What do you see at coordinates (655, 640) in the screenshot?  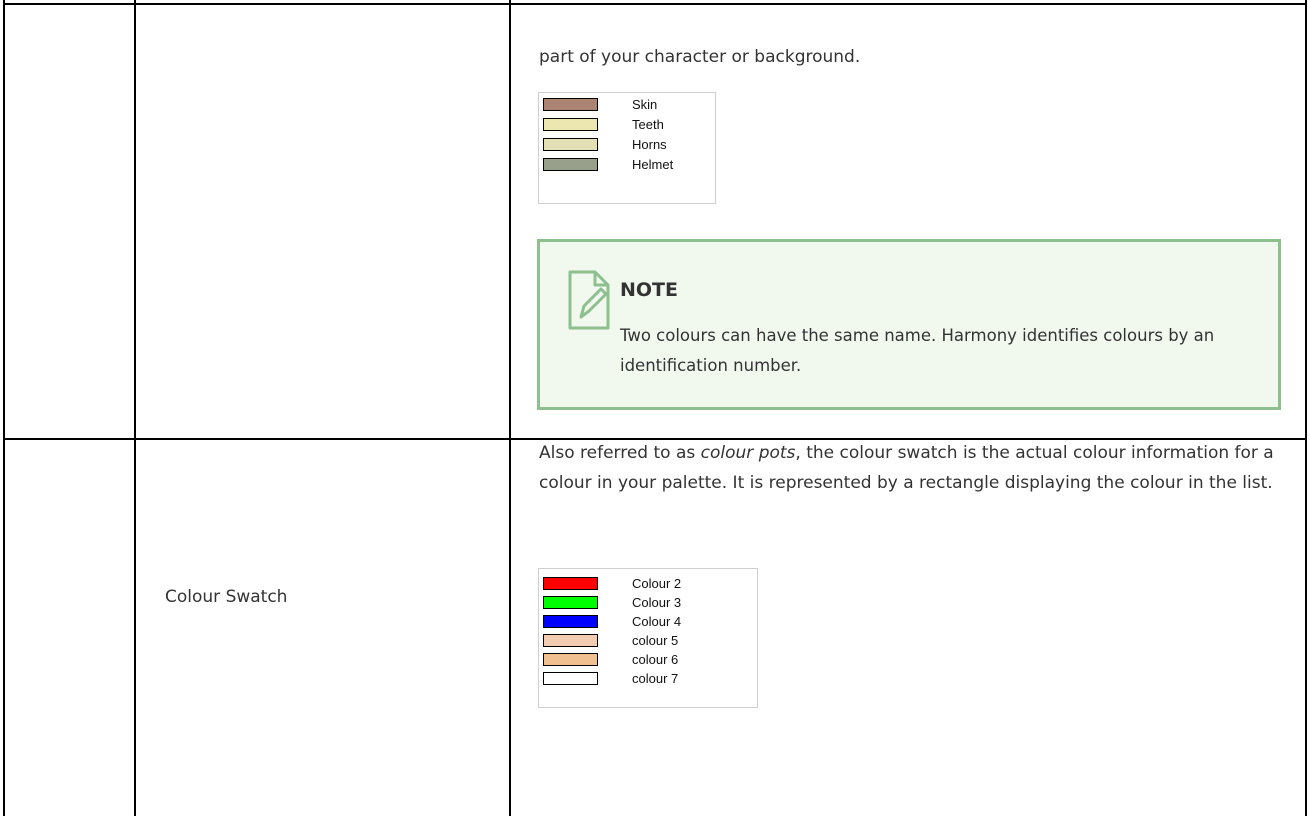 I see `colour-name: colour 5` at bounding box center [655, 640].